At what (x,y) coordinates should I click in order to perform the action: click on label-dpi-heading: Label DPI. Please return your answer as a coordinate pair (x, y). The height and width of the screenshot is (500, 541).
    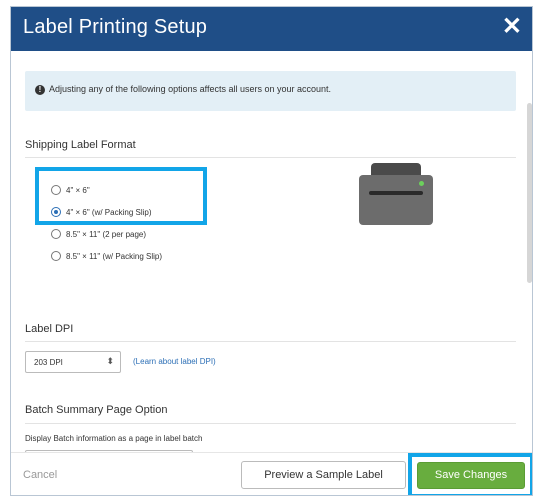
    Looking at the image, I should click on (49, 329).